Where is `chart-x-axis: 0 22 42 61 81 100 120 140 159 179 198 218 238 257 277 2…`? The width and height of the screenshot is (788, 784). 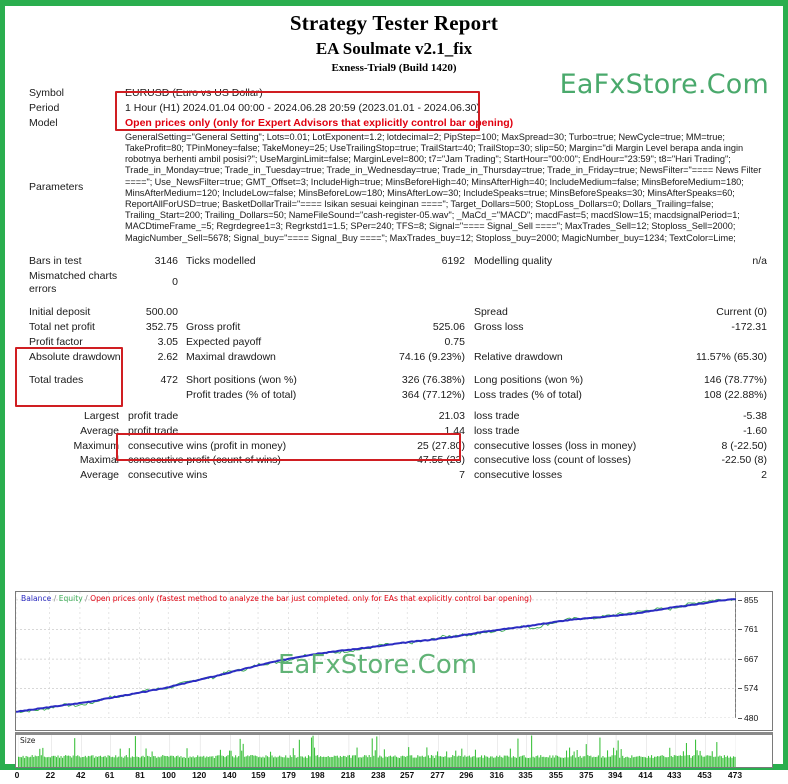 chart-x-axis: 0 22 42 61 81 100 120 140 159 179 198 218 238 257 277 2… is located at coordinates (378, 776).